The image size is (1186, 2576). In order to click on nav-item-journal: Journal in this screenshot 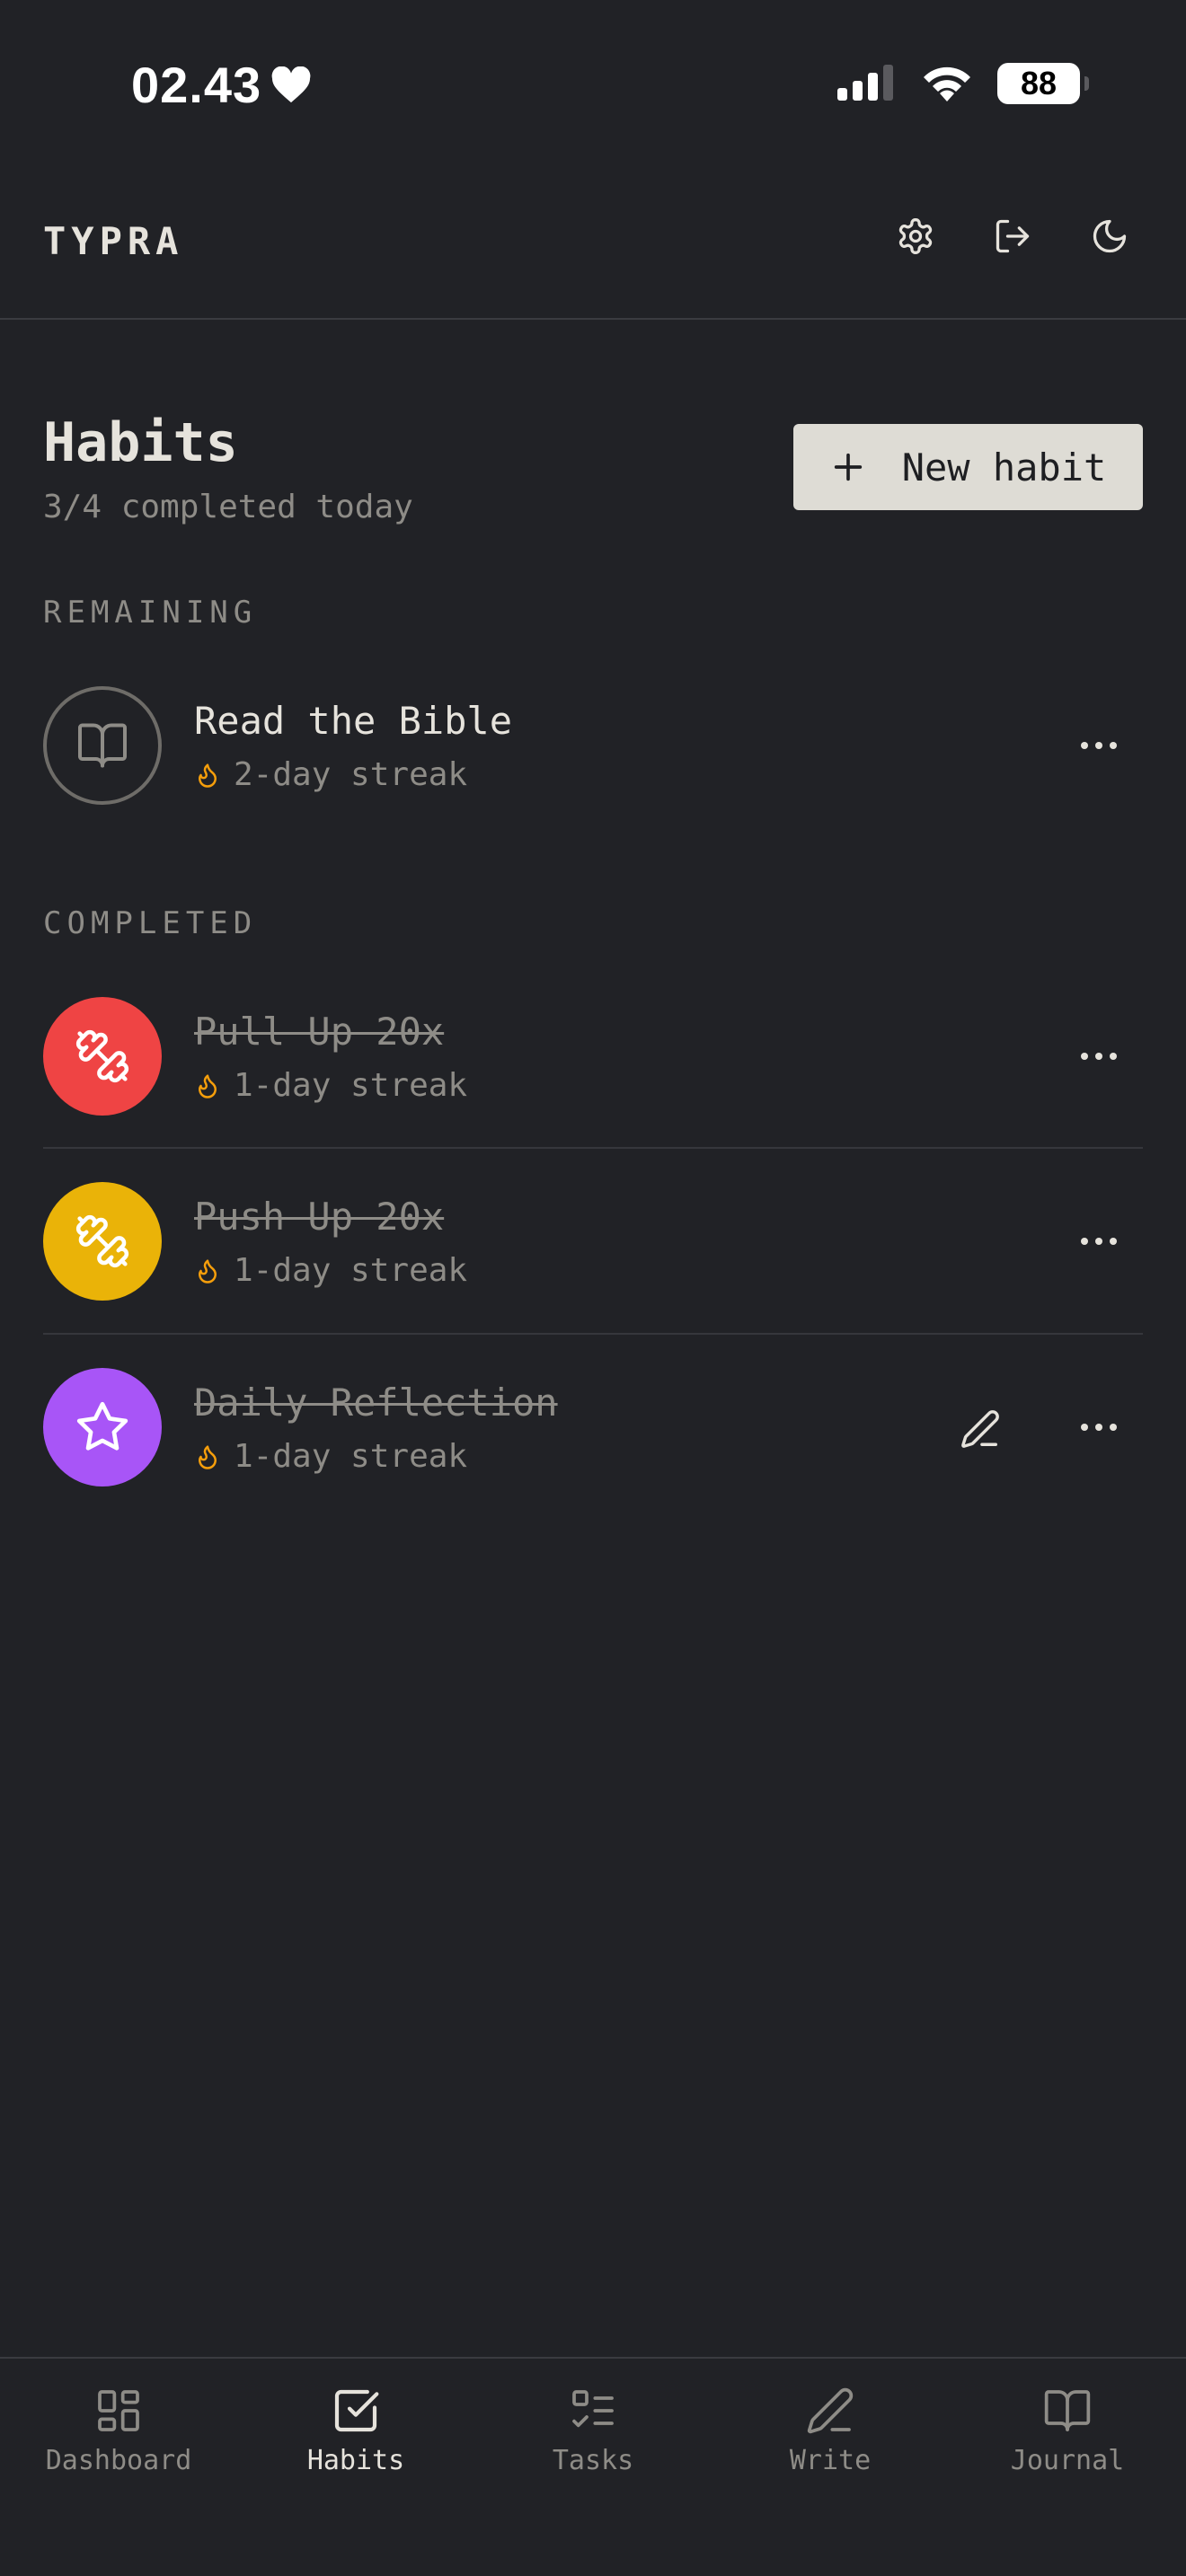, I will do `click(1067, 2467)`.